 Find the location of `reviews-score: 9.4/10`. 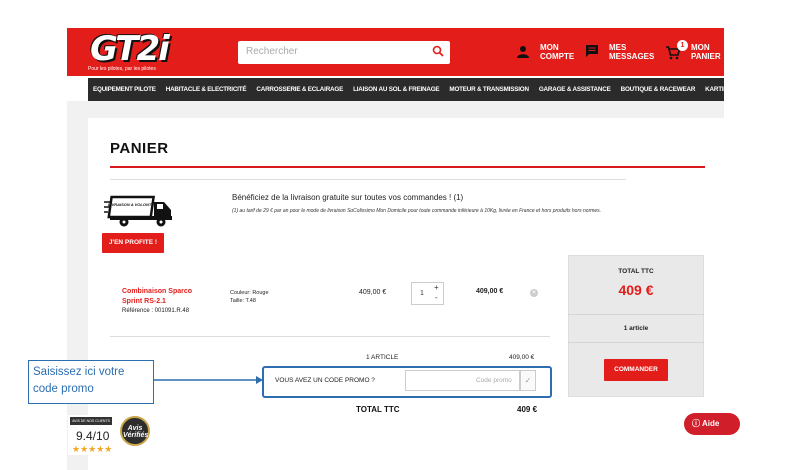

reviews-score: 9.4/10 is located at coordinates (93, 436).